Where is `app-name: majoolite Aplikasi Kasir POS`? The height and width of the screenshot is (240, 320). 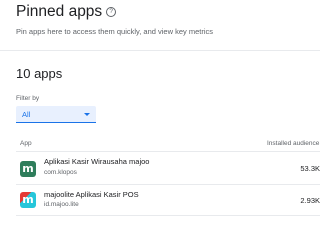
app-name: majoolite Aplikasi Kasir POS is located at coordinates (91, 194).